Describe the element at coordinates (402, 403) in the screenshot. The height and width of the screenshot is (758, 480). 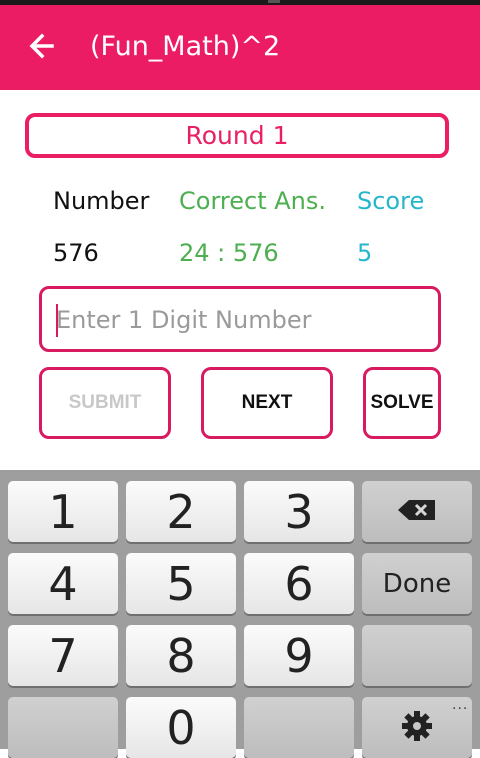
I see `solve-button: SOLVE` at that location.